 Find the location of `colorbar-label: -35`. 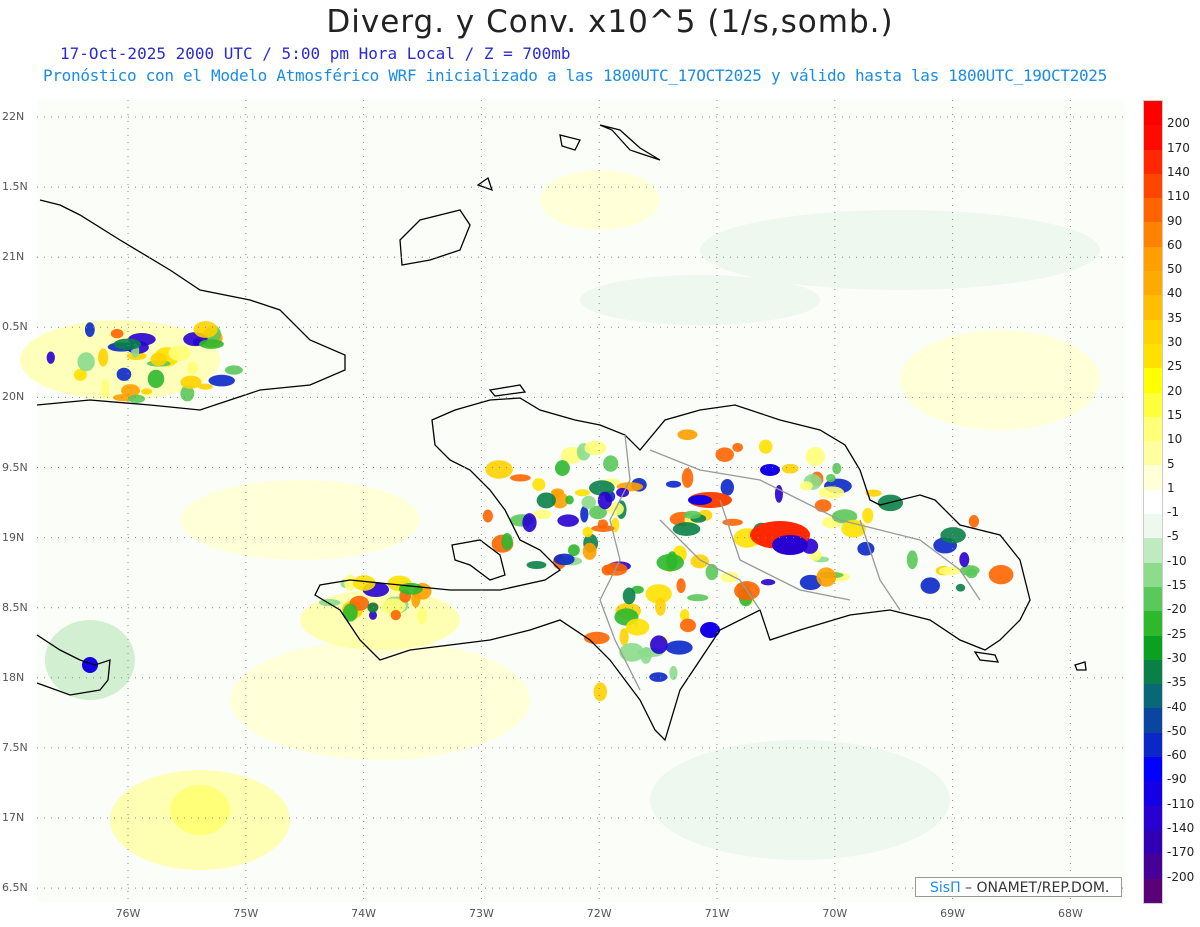

colorbar-label: -35 is located at coordinates (1177, 682).